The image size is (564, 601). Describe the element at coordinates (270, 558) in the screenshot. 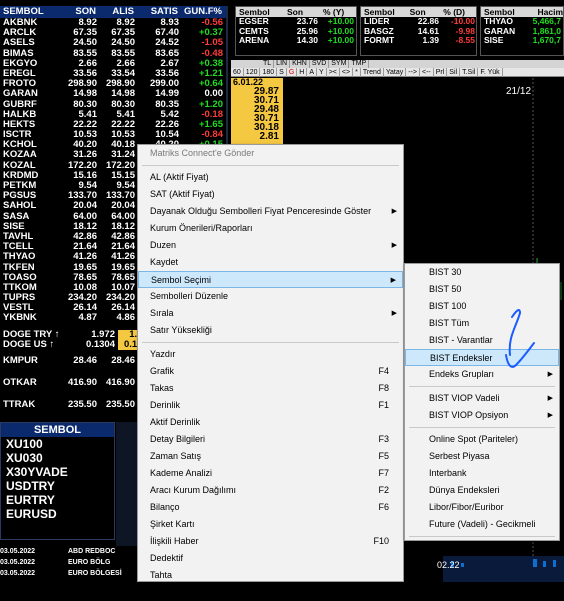

I see `menu-item-dedektif: Dedektif` at that location.